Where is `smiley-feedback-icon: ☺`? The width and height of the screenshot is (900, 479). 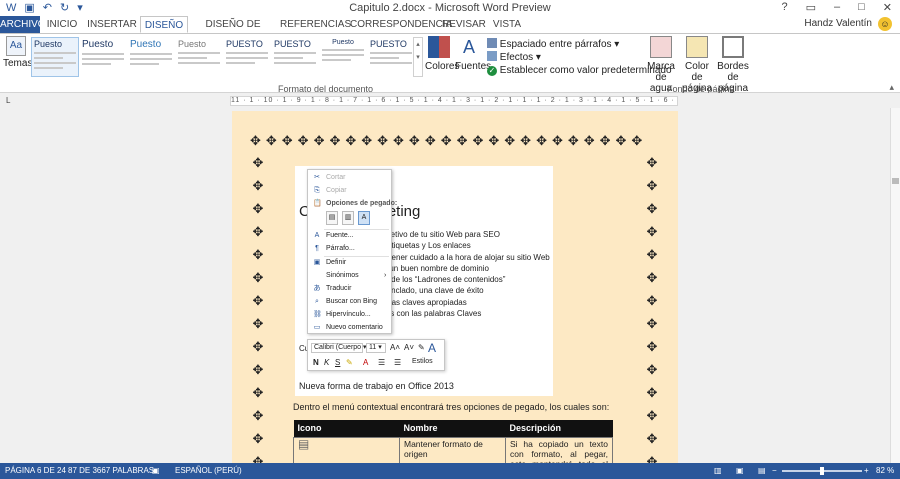
smiley-feedback-icon: ☺ is located at coordinates (885, 24).